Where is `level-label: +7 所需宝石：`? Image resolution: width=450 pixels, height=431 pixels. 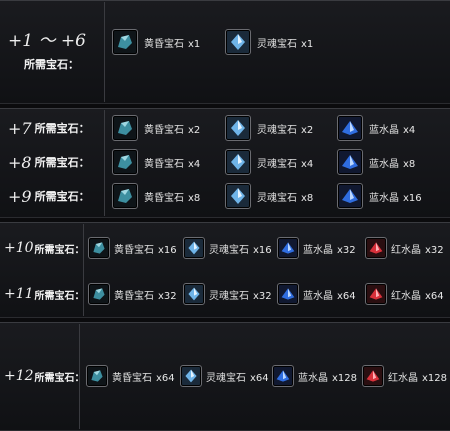
level-label: +7 所需宝石： is located at coordinates (49, 128).